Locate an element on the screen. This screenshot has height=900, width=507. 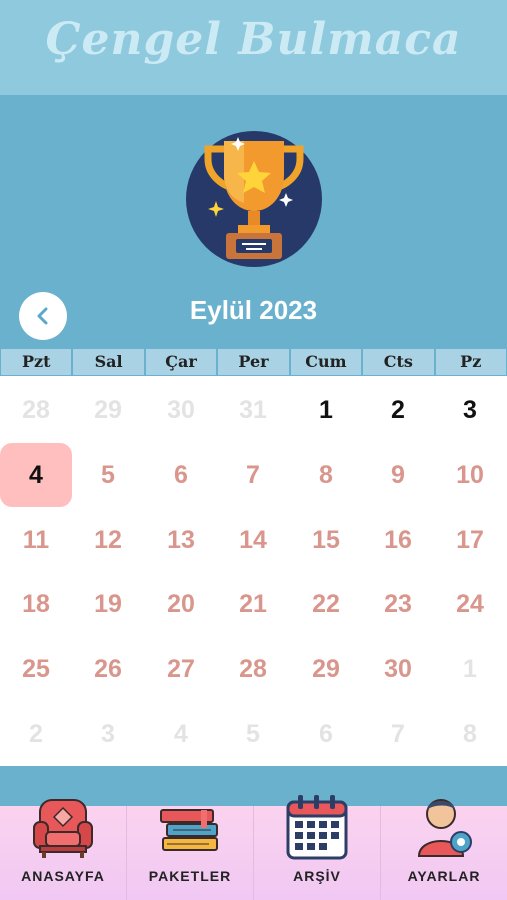
calendar-day: 14 is located at coordinates (253, 540).